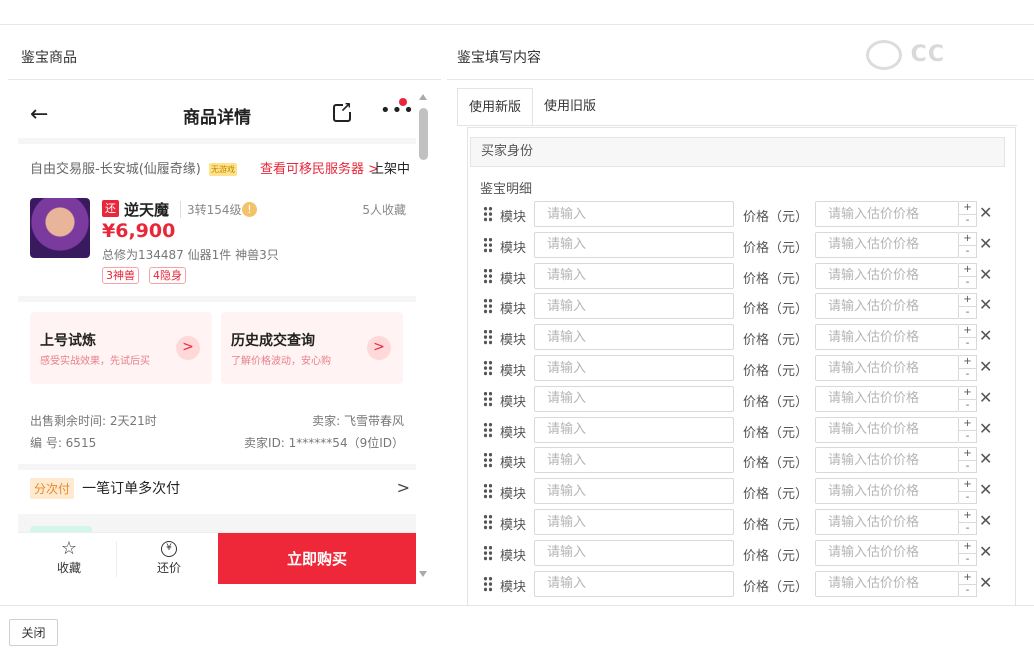 The image size is (1034, 662). What do you see at coordinates (169, 549) in the screenshot?
I see `yuan-icon: ¥` at bounding box center [169, 549].